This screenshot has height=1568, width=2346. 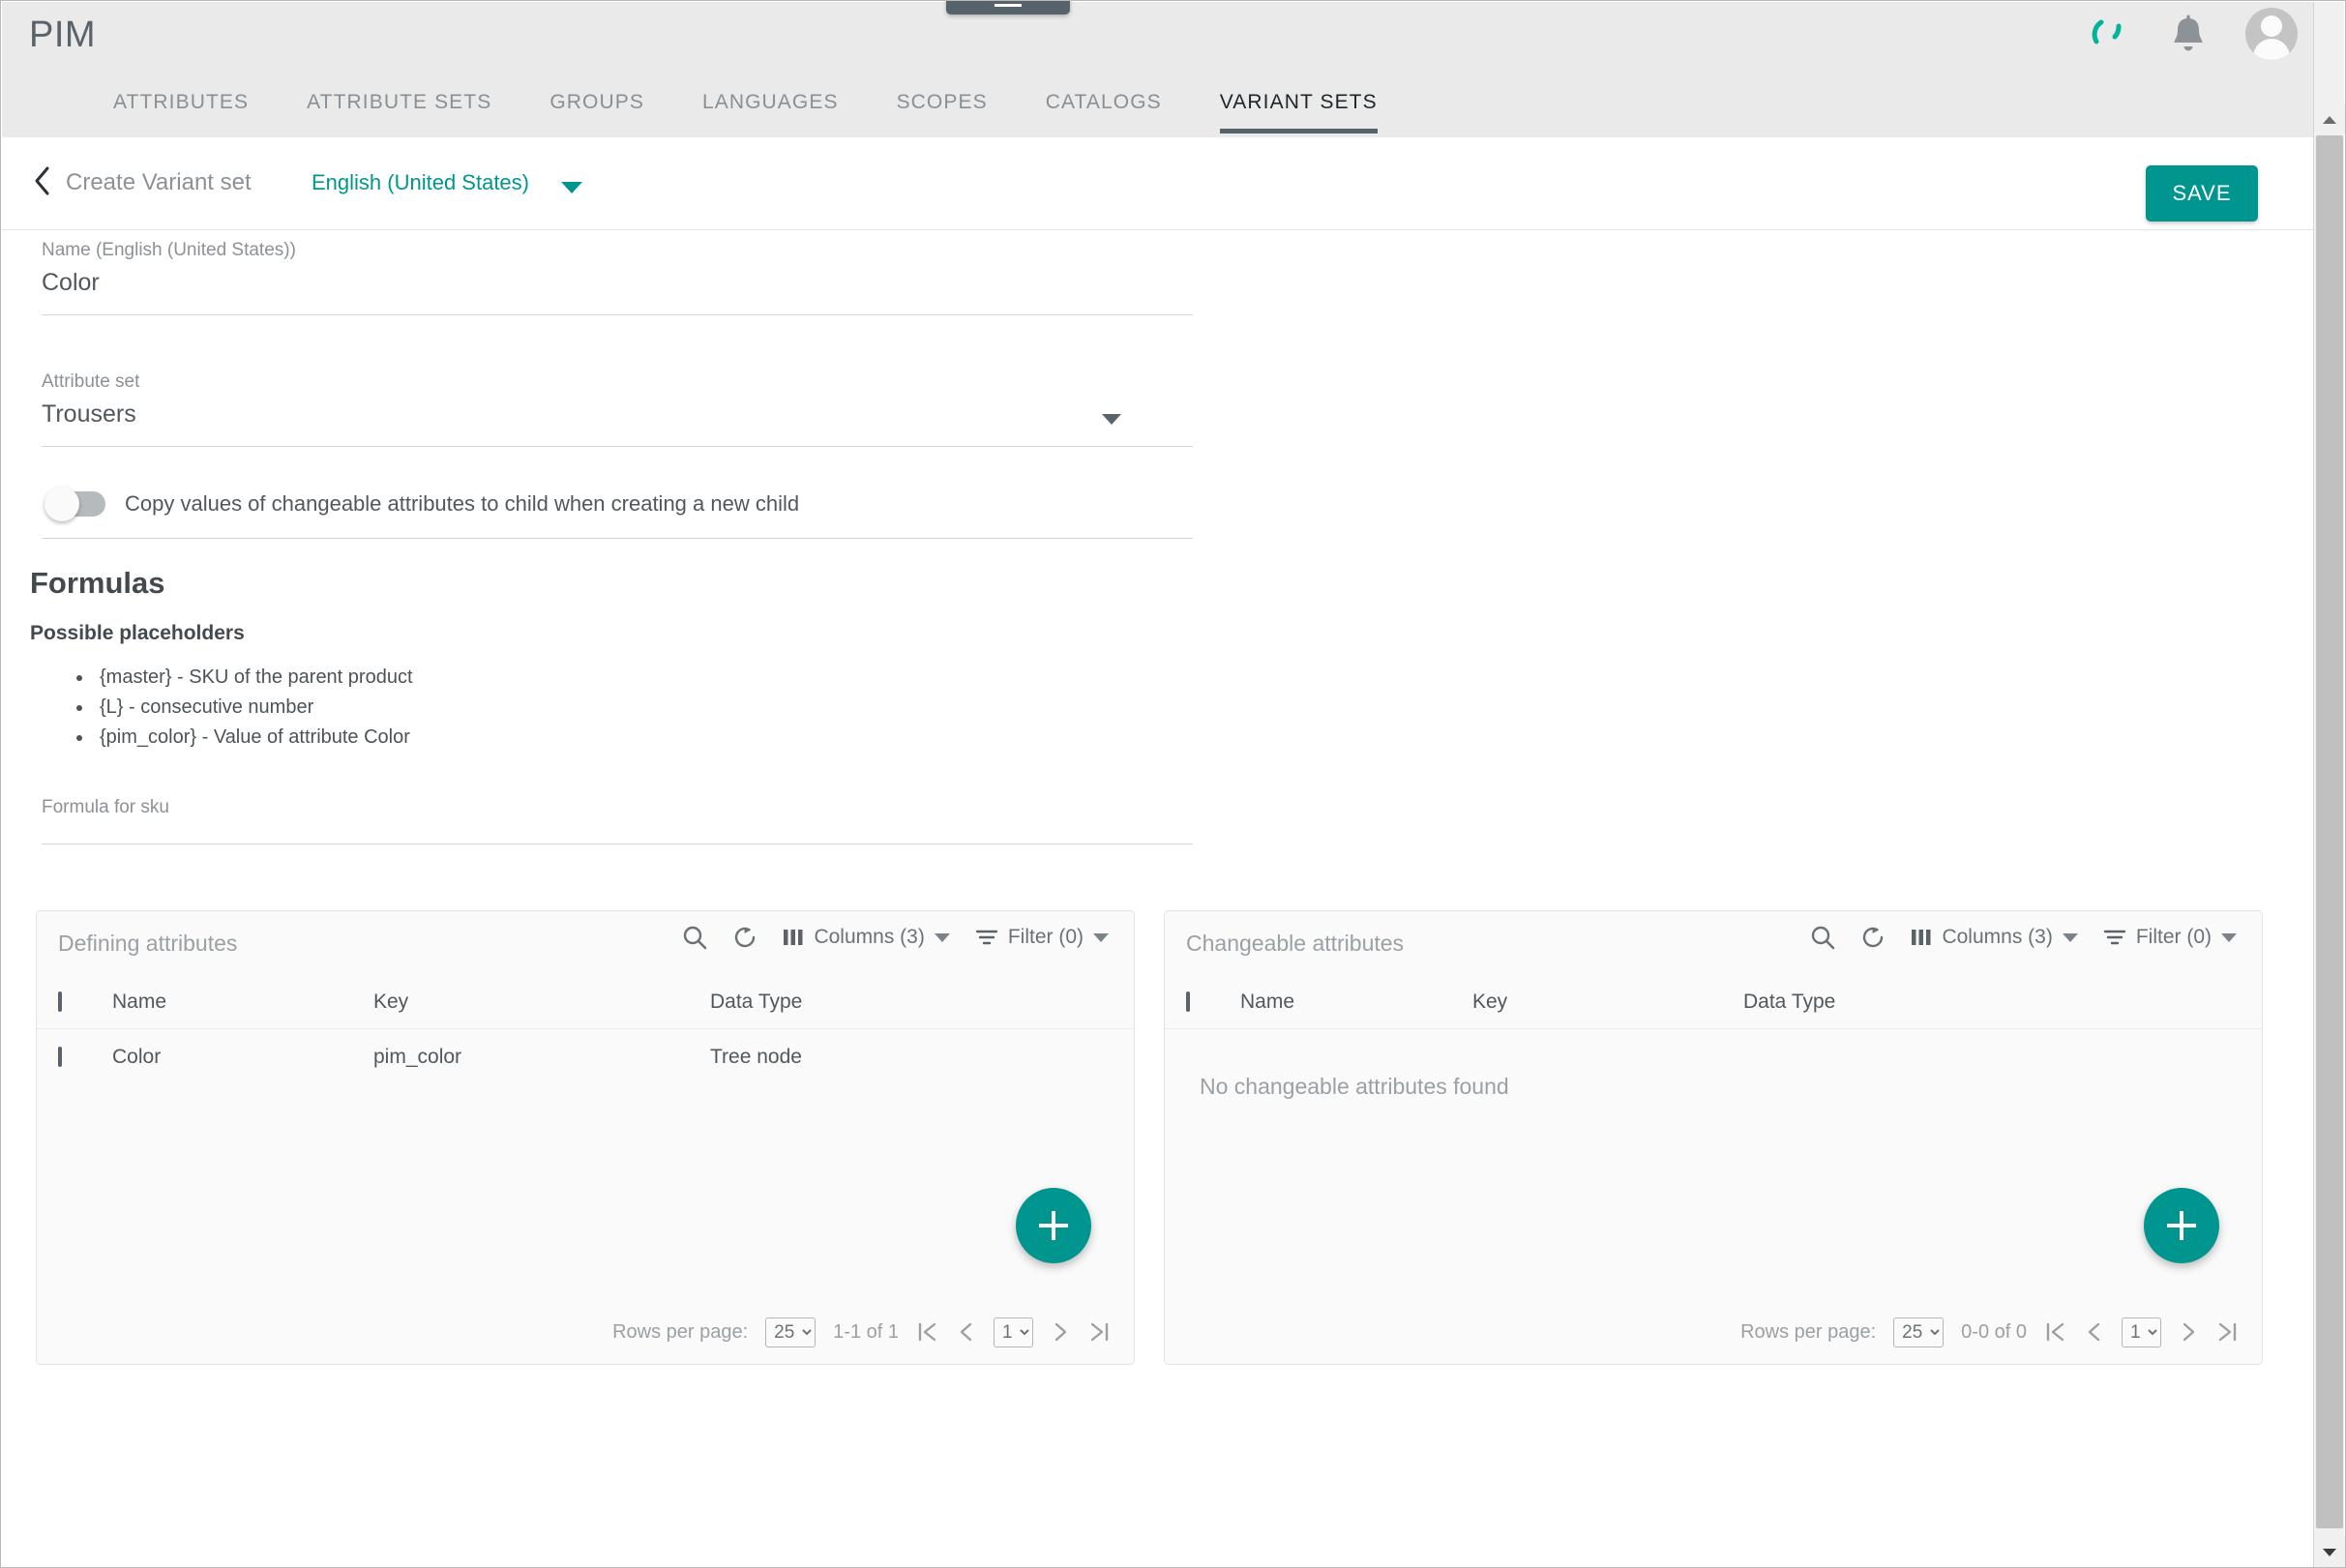 I want to click on tab-label: SCOPES, so click(x=942, y=102).